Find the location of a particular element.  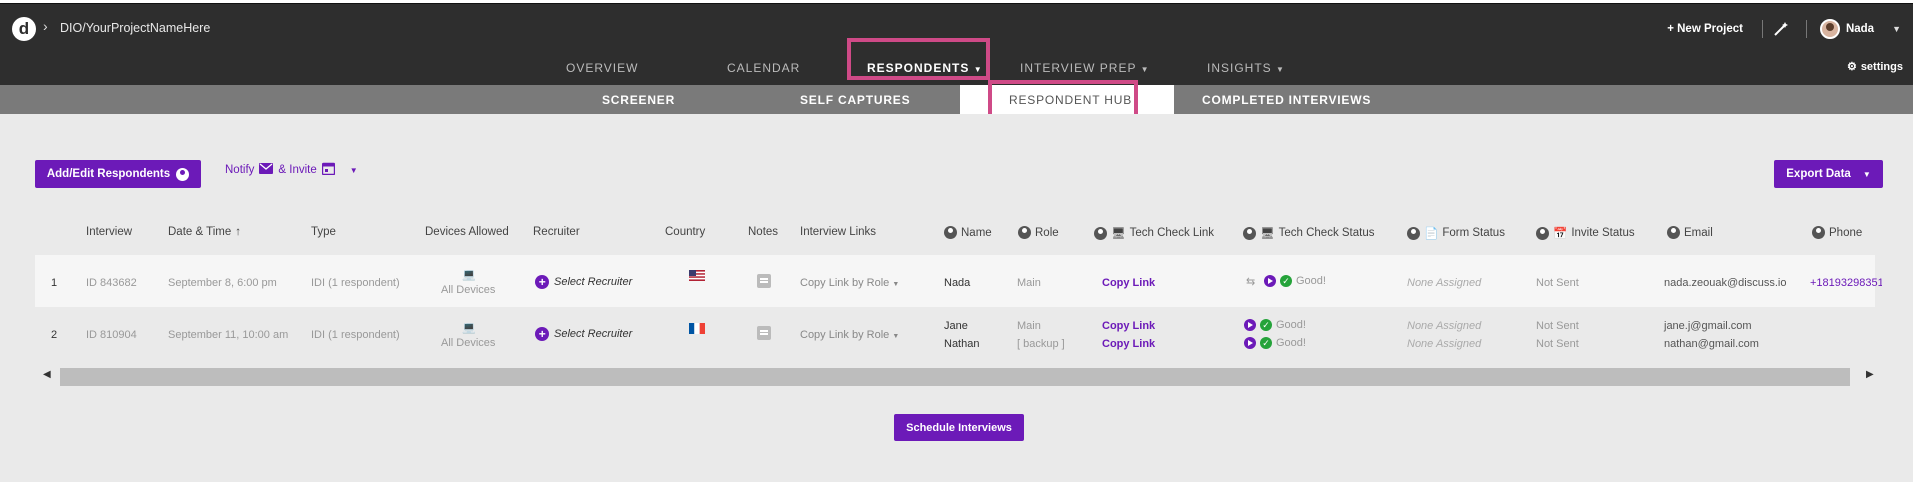

new-project-button: + New Project is located at coordinates (1711, 29).